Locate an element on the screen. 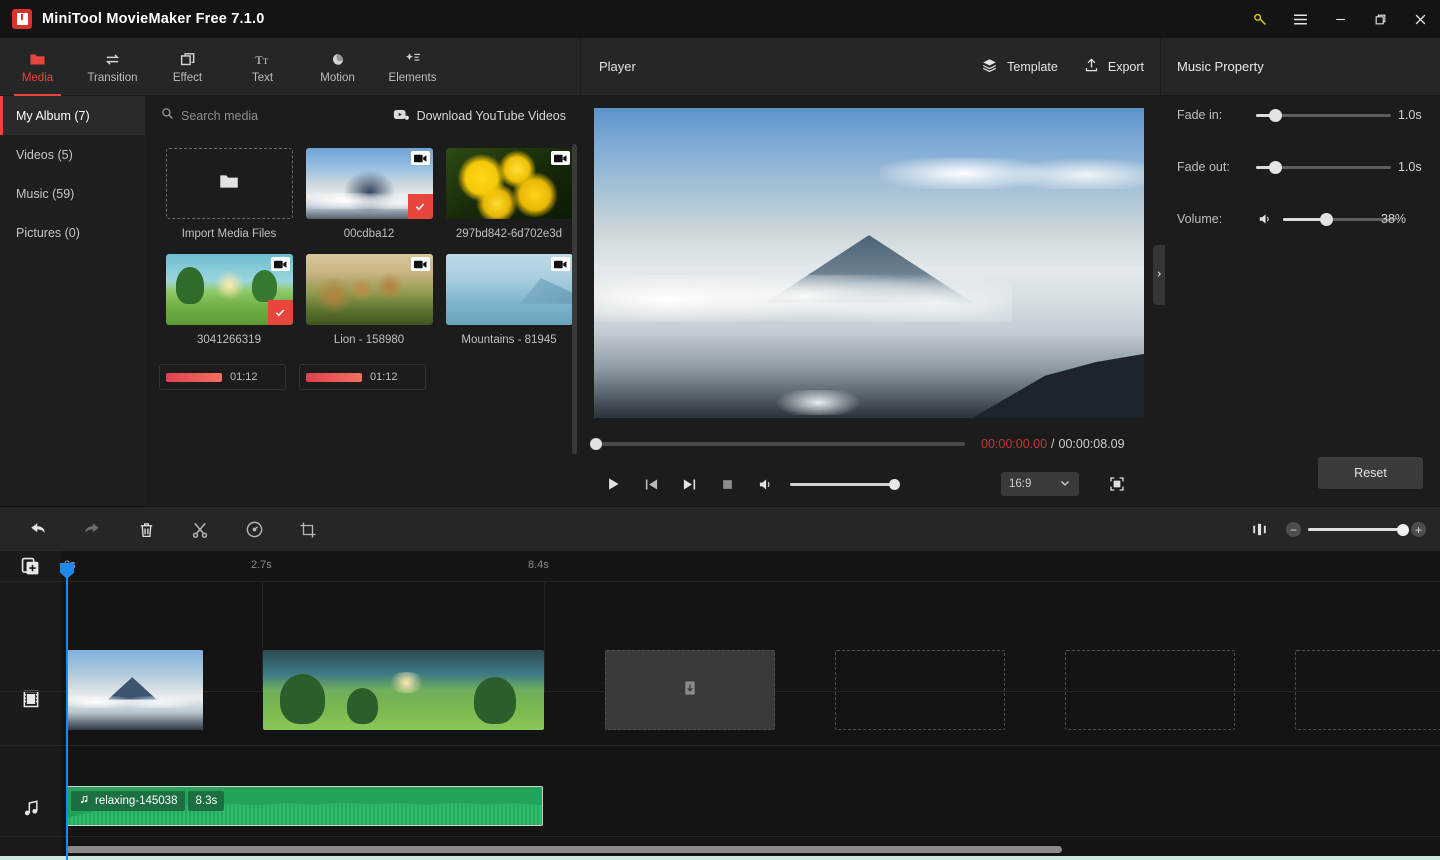  zoom-out-button: − is located at coordinates (1293, 529).